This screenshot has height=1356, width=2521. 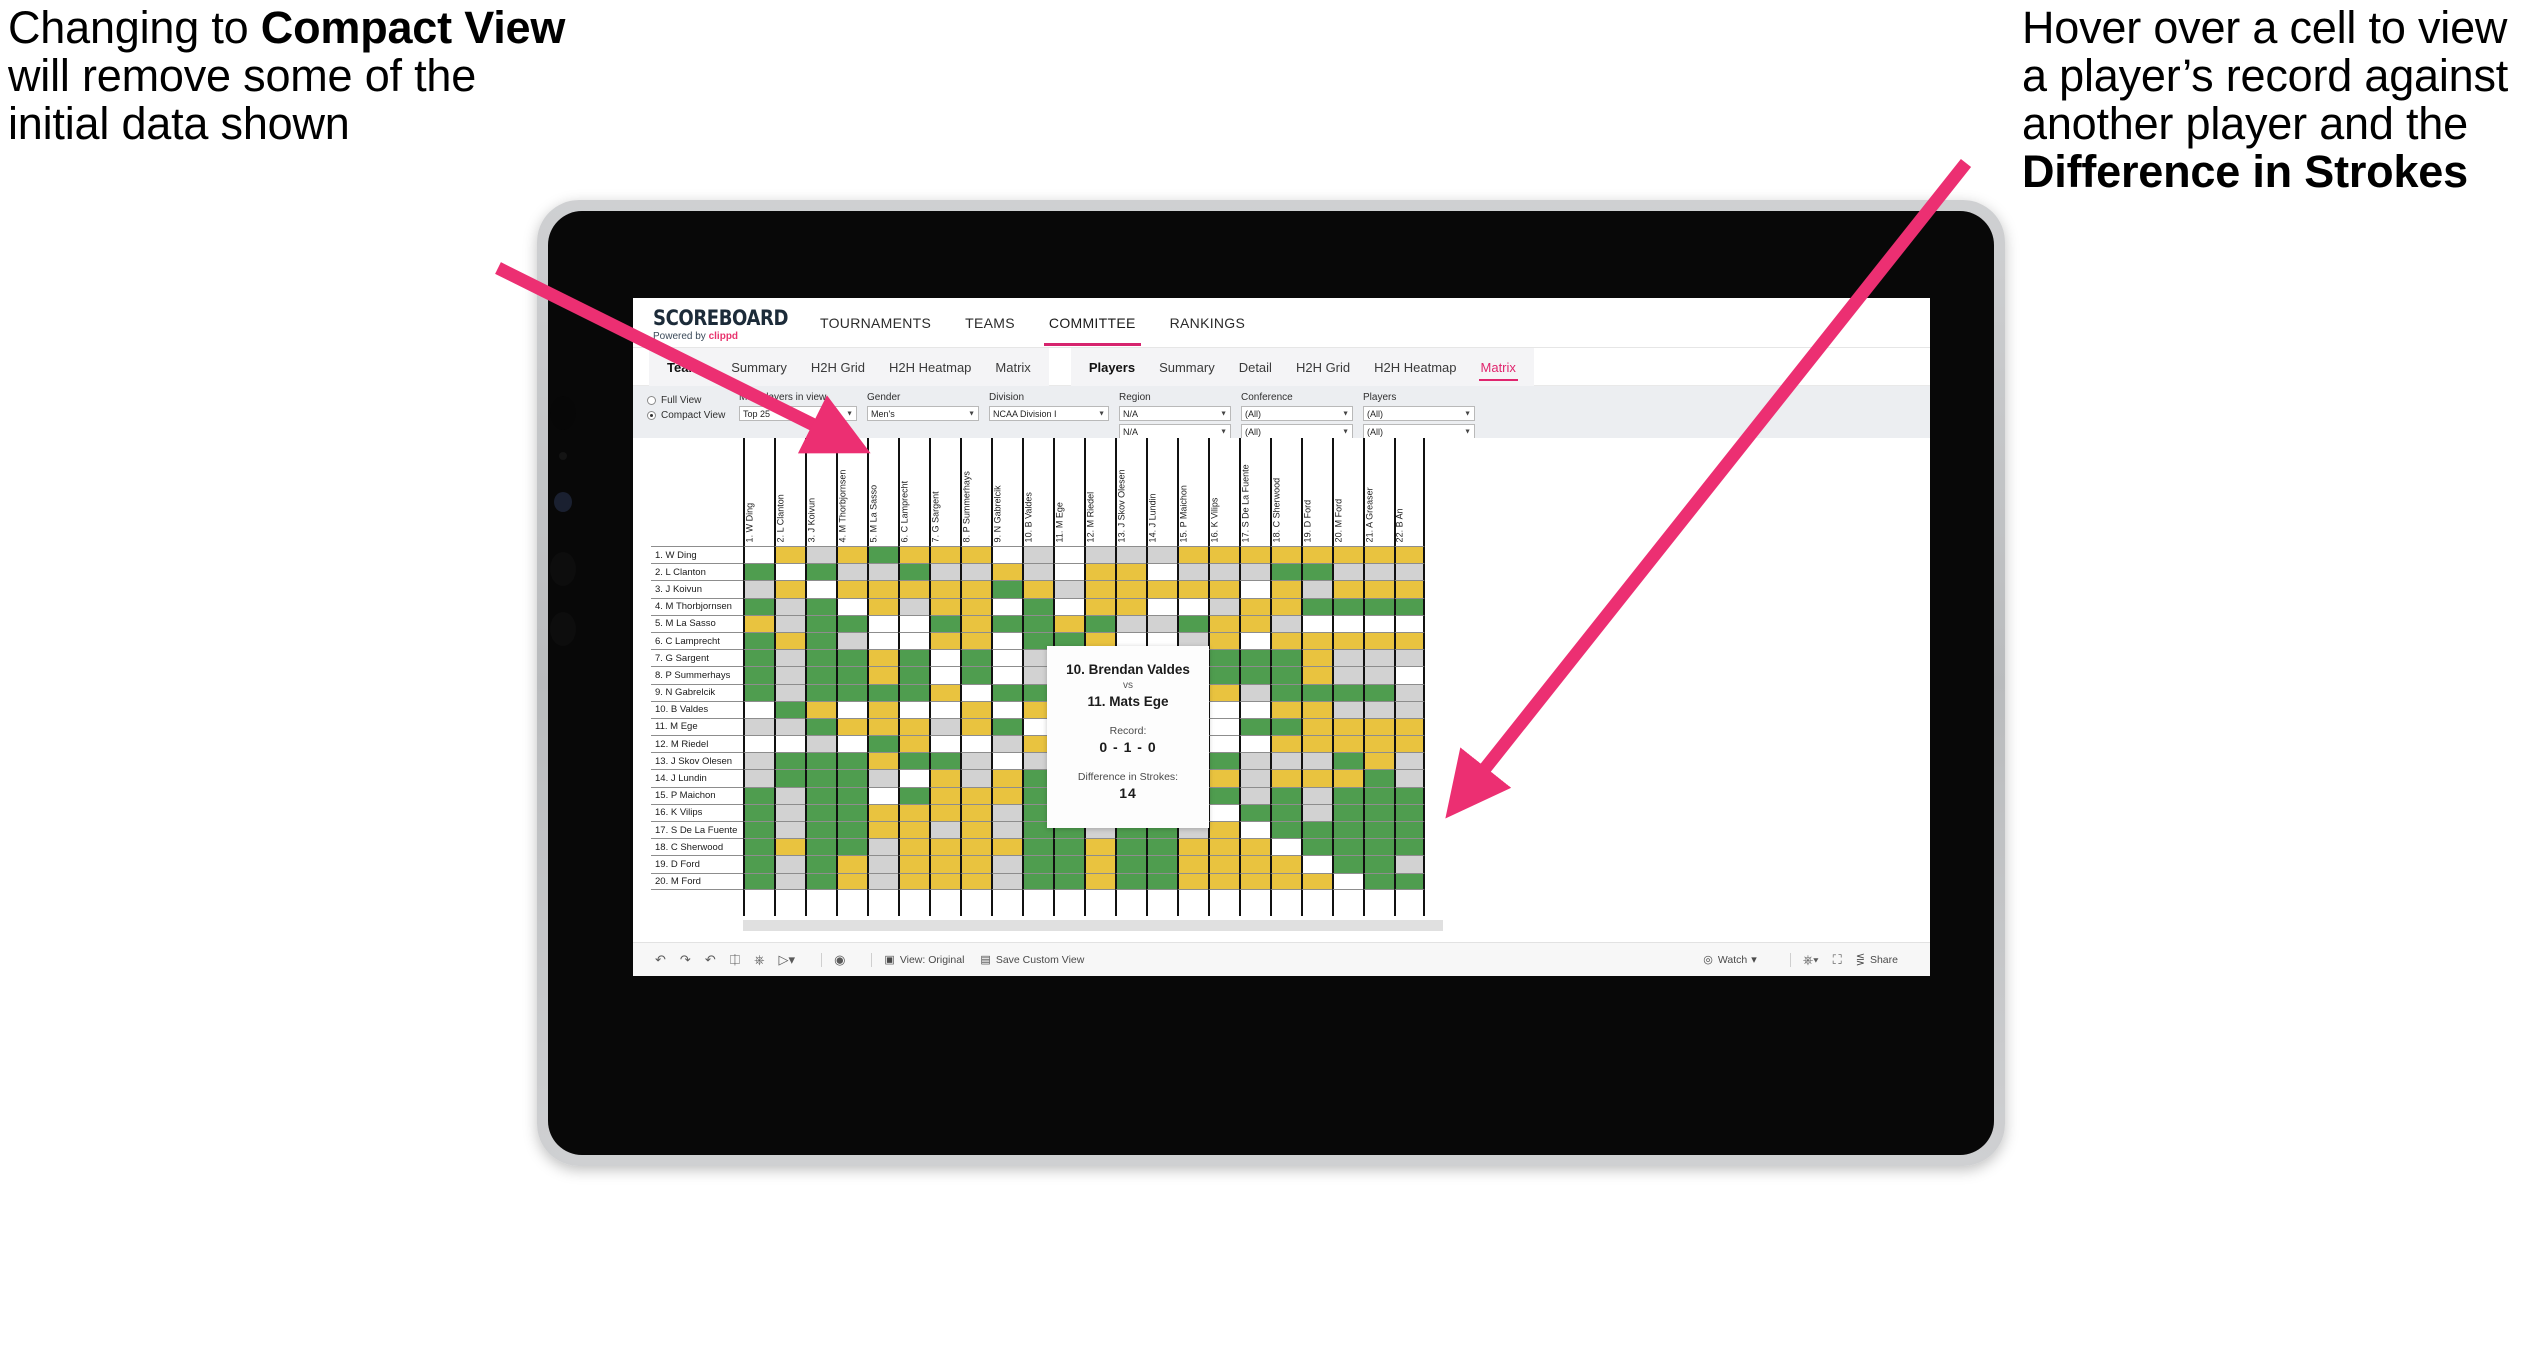 I want to click on filter-players-select: (All) ▼, so click(x=1419, y=413).